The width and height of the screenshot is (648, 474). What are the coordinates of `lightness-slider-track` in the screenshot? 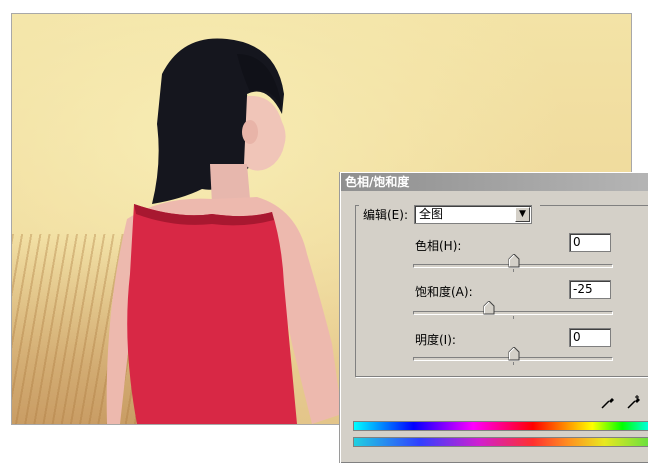 It's located at (513, 356).